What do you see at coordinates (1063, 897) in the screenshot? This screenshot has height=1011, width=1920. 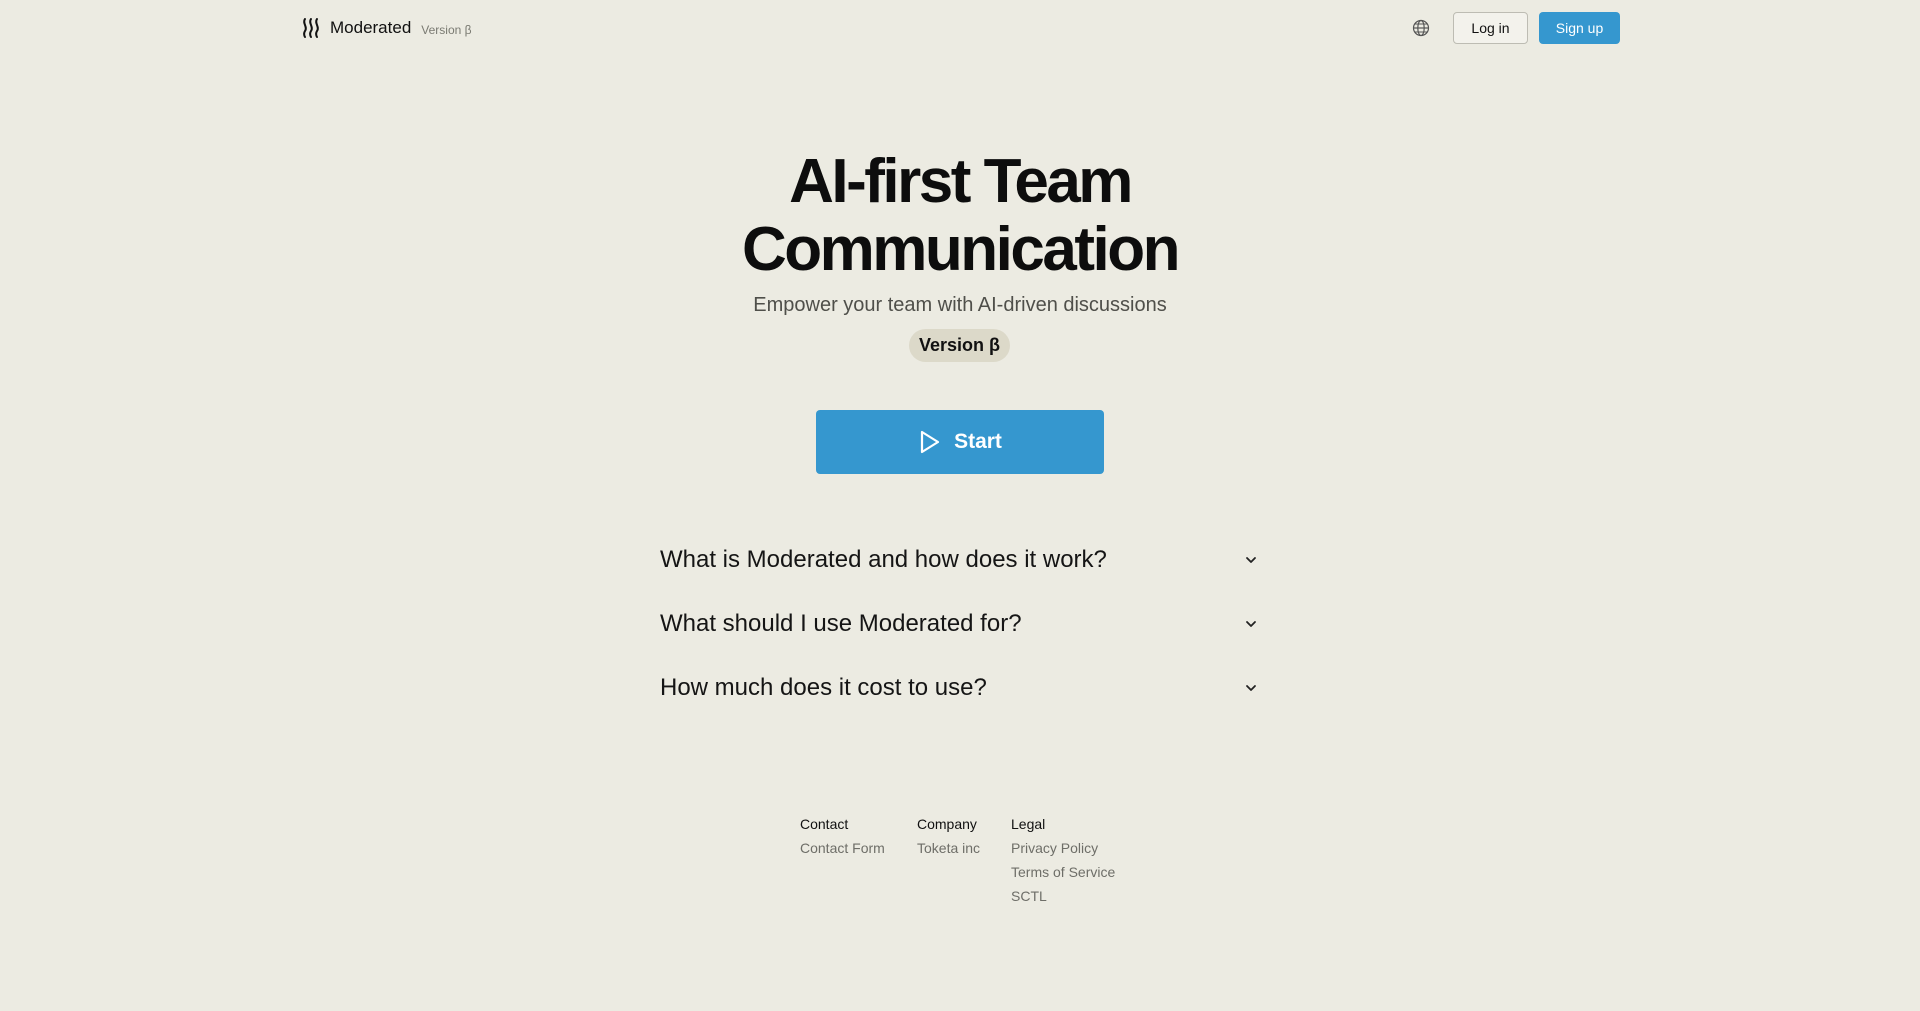 I see `footer-link-sctl: SCTL` at bounding box center [1063, 897].